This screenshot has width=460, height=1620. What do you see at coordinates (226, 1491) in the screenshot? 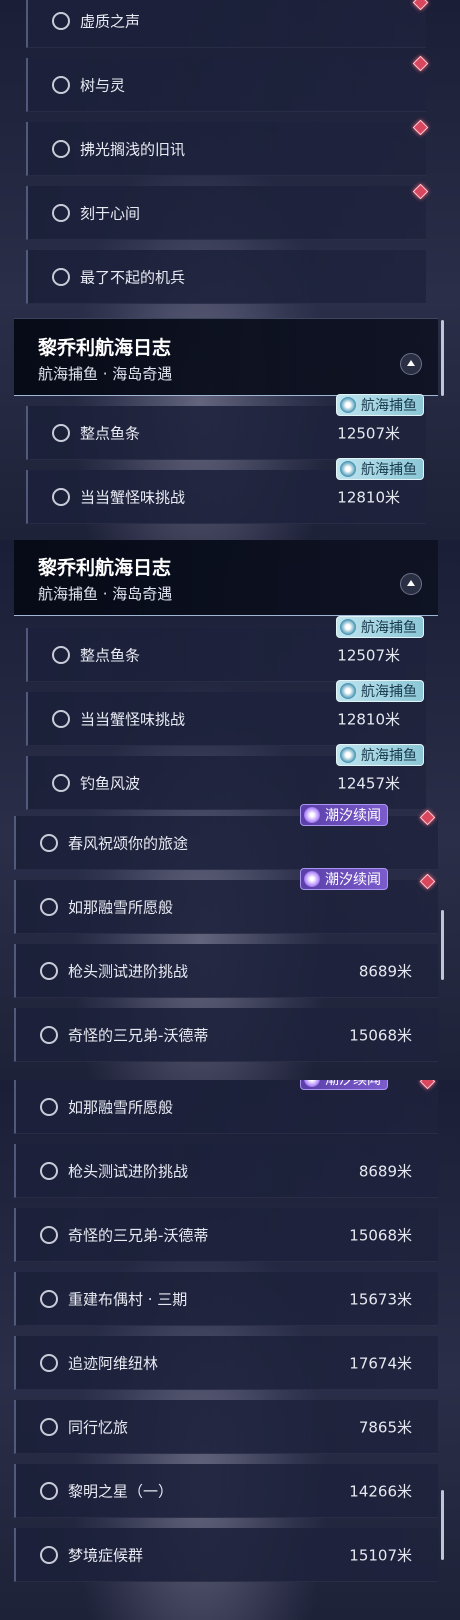
I see `quest-row: 黎明之星（一） 14266米` at bounding box center [226, 1491].